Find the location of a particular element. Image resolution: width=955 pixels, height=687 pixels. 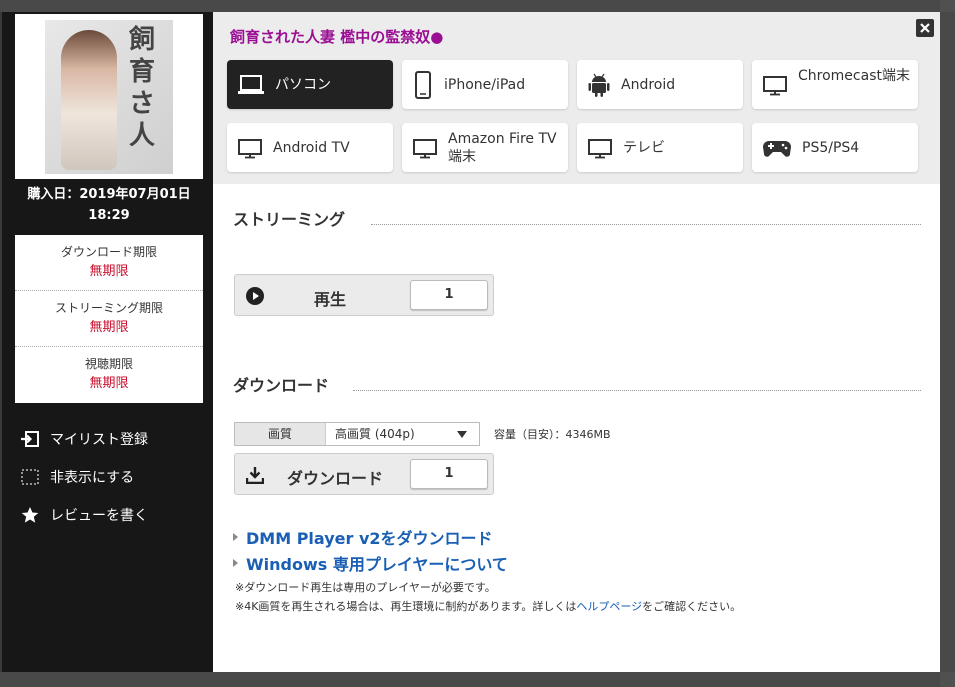

product-title: 飼育された人妻 檻中の監禁奴● is located at coordinates (337, 37).